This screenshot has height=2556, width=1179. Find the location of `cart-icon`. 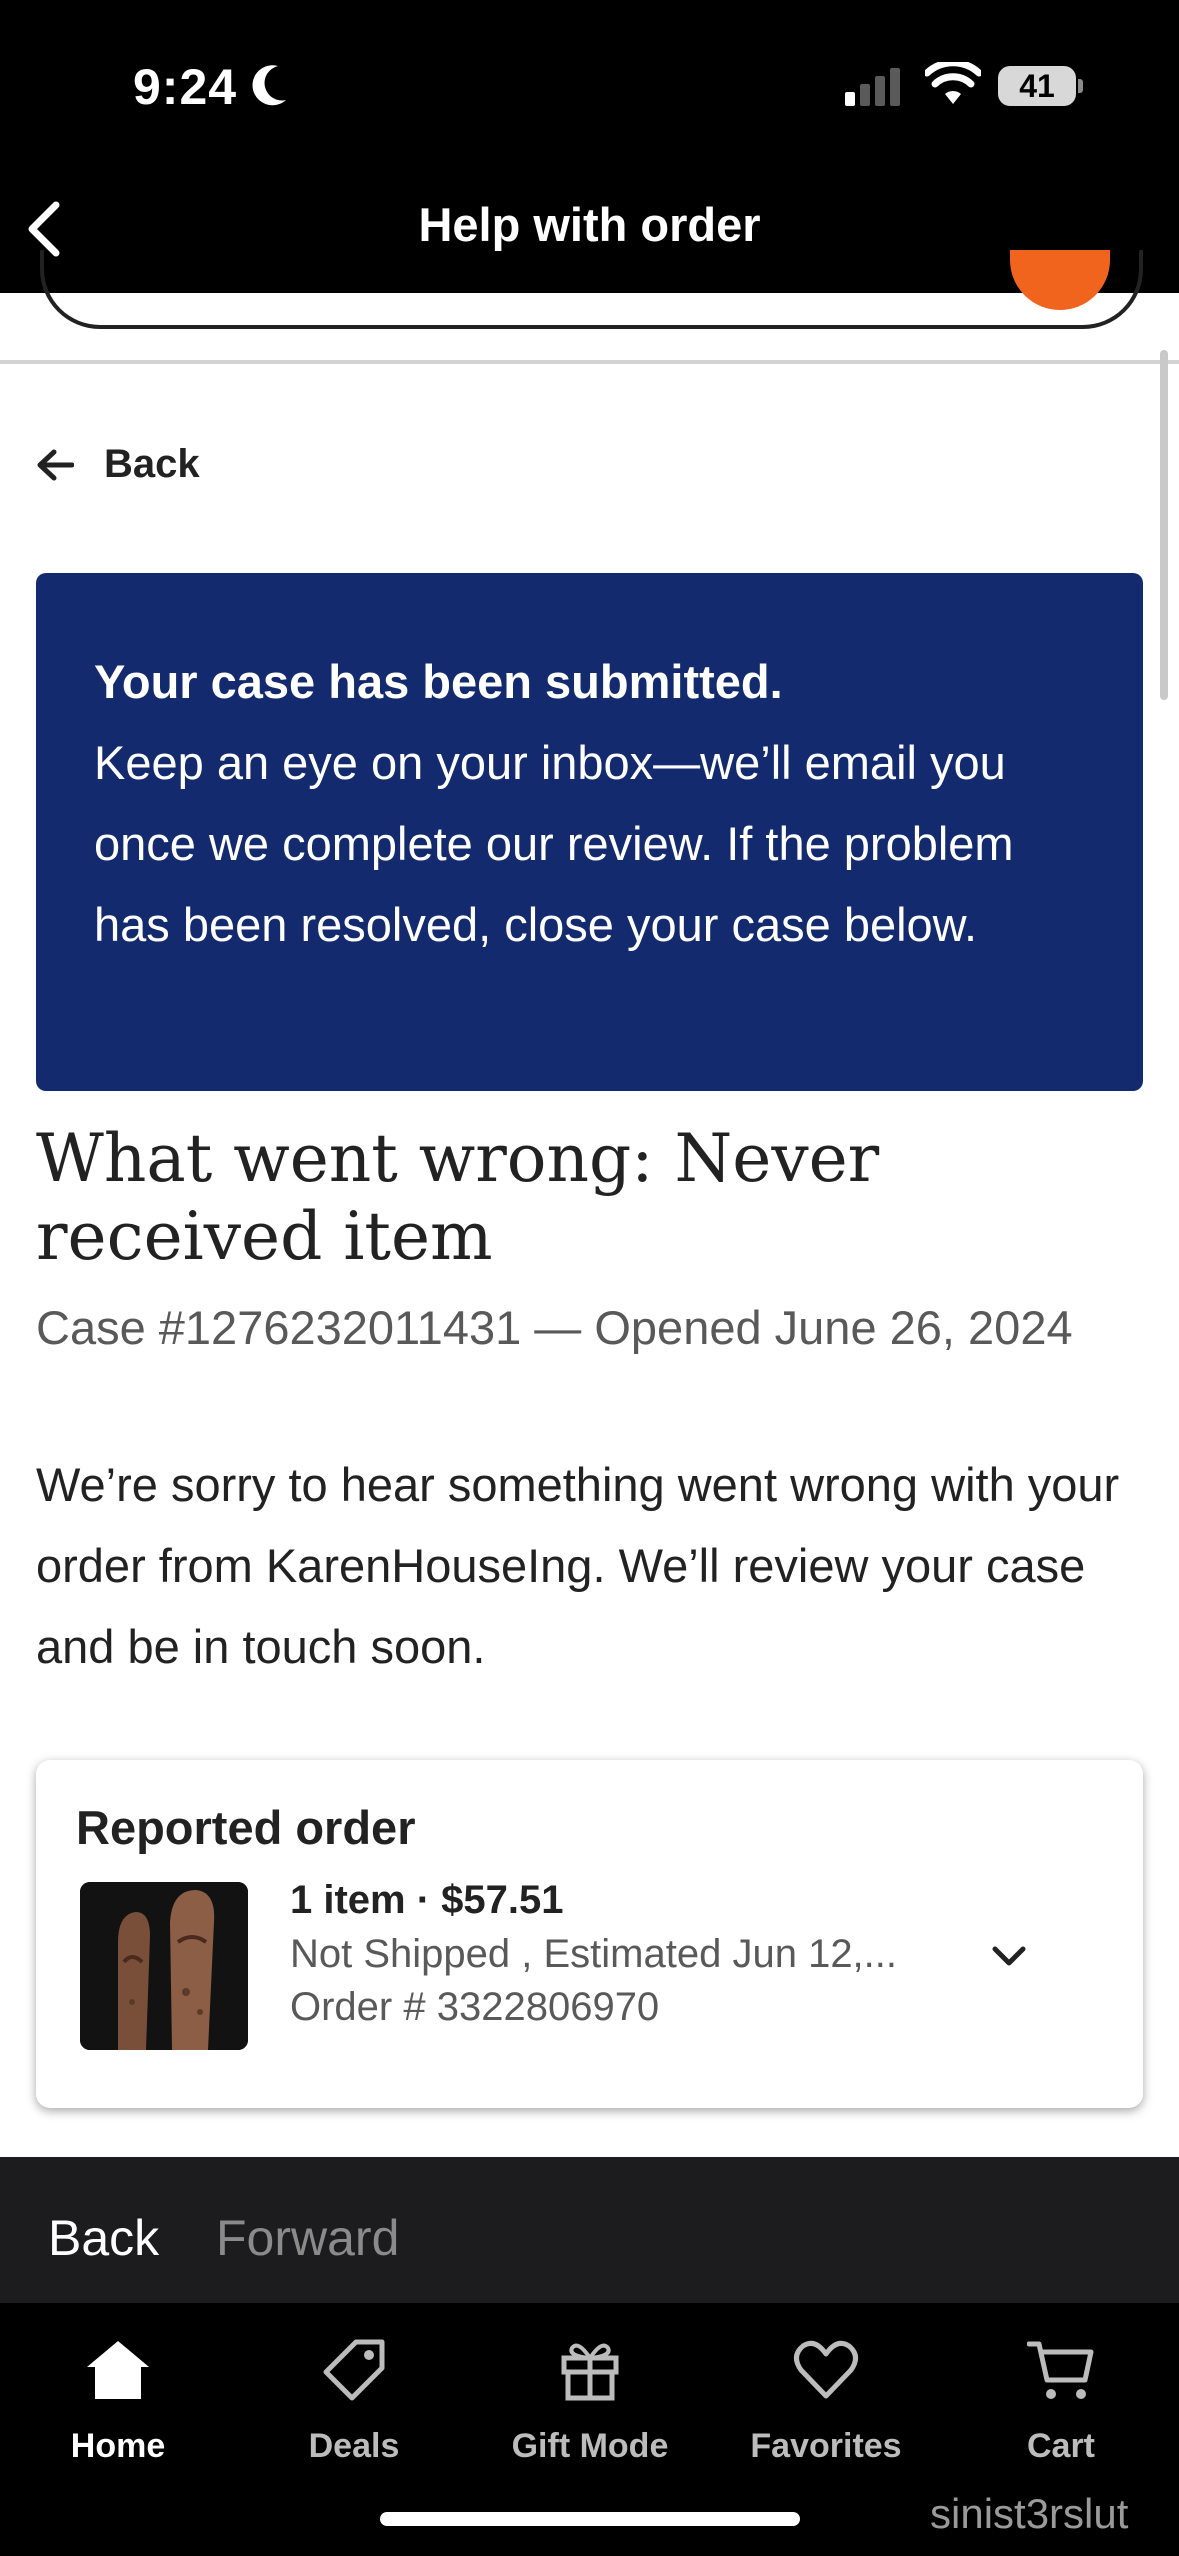

cart-icon is located at coordinates (1060, 2370).